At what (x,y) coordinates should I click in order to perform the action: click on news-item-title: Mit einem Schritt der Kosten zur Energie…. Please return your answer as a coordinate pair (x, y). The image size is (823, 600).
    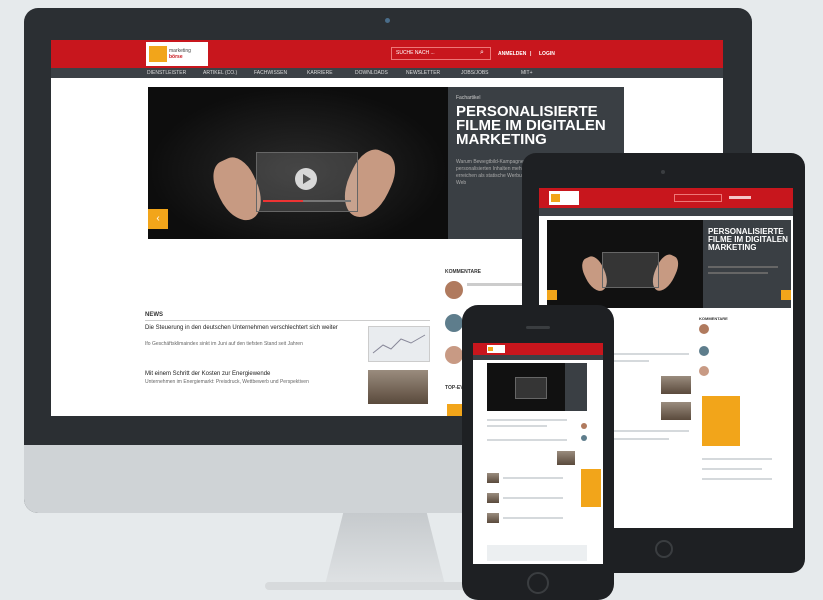
    Looking at the image, I should click on (247, 374).